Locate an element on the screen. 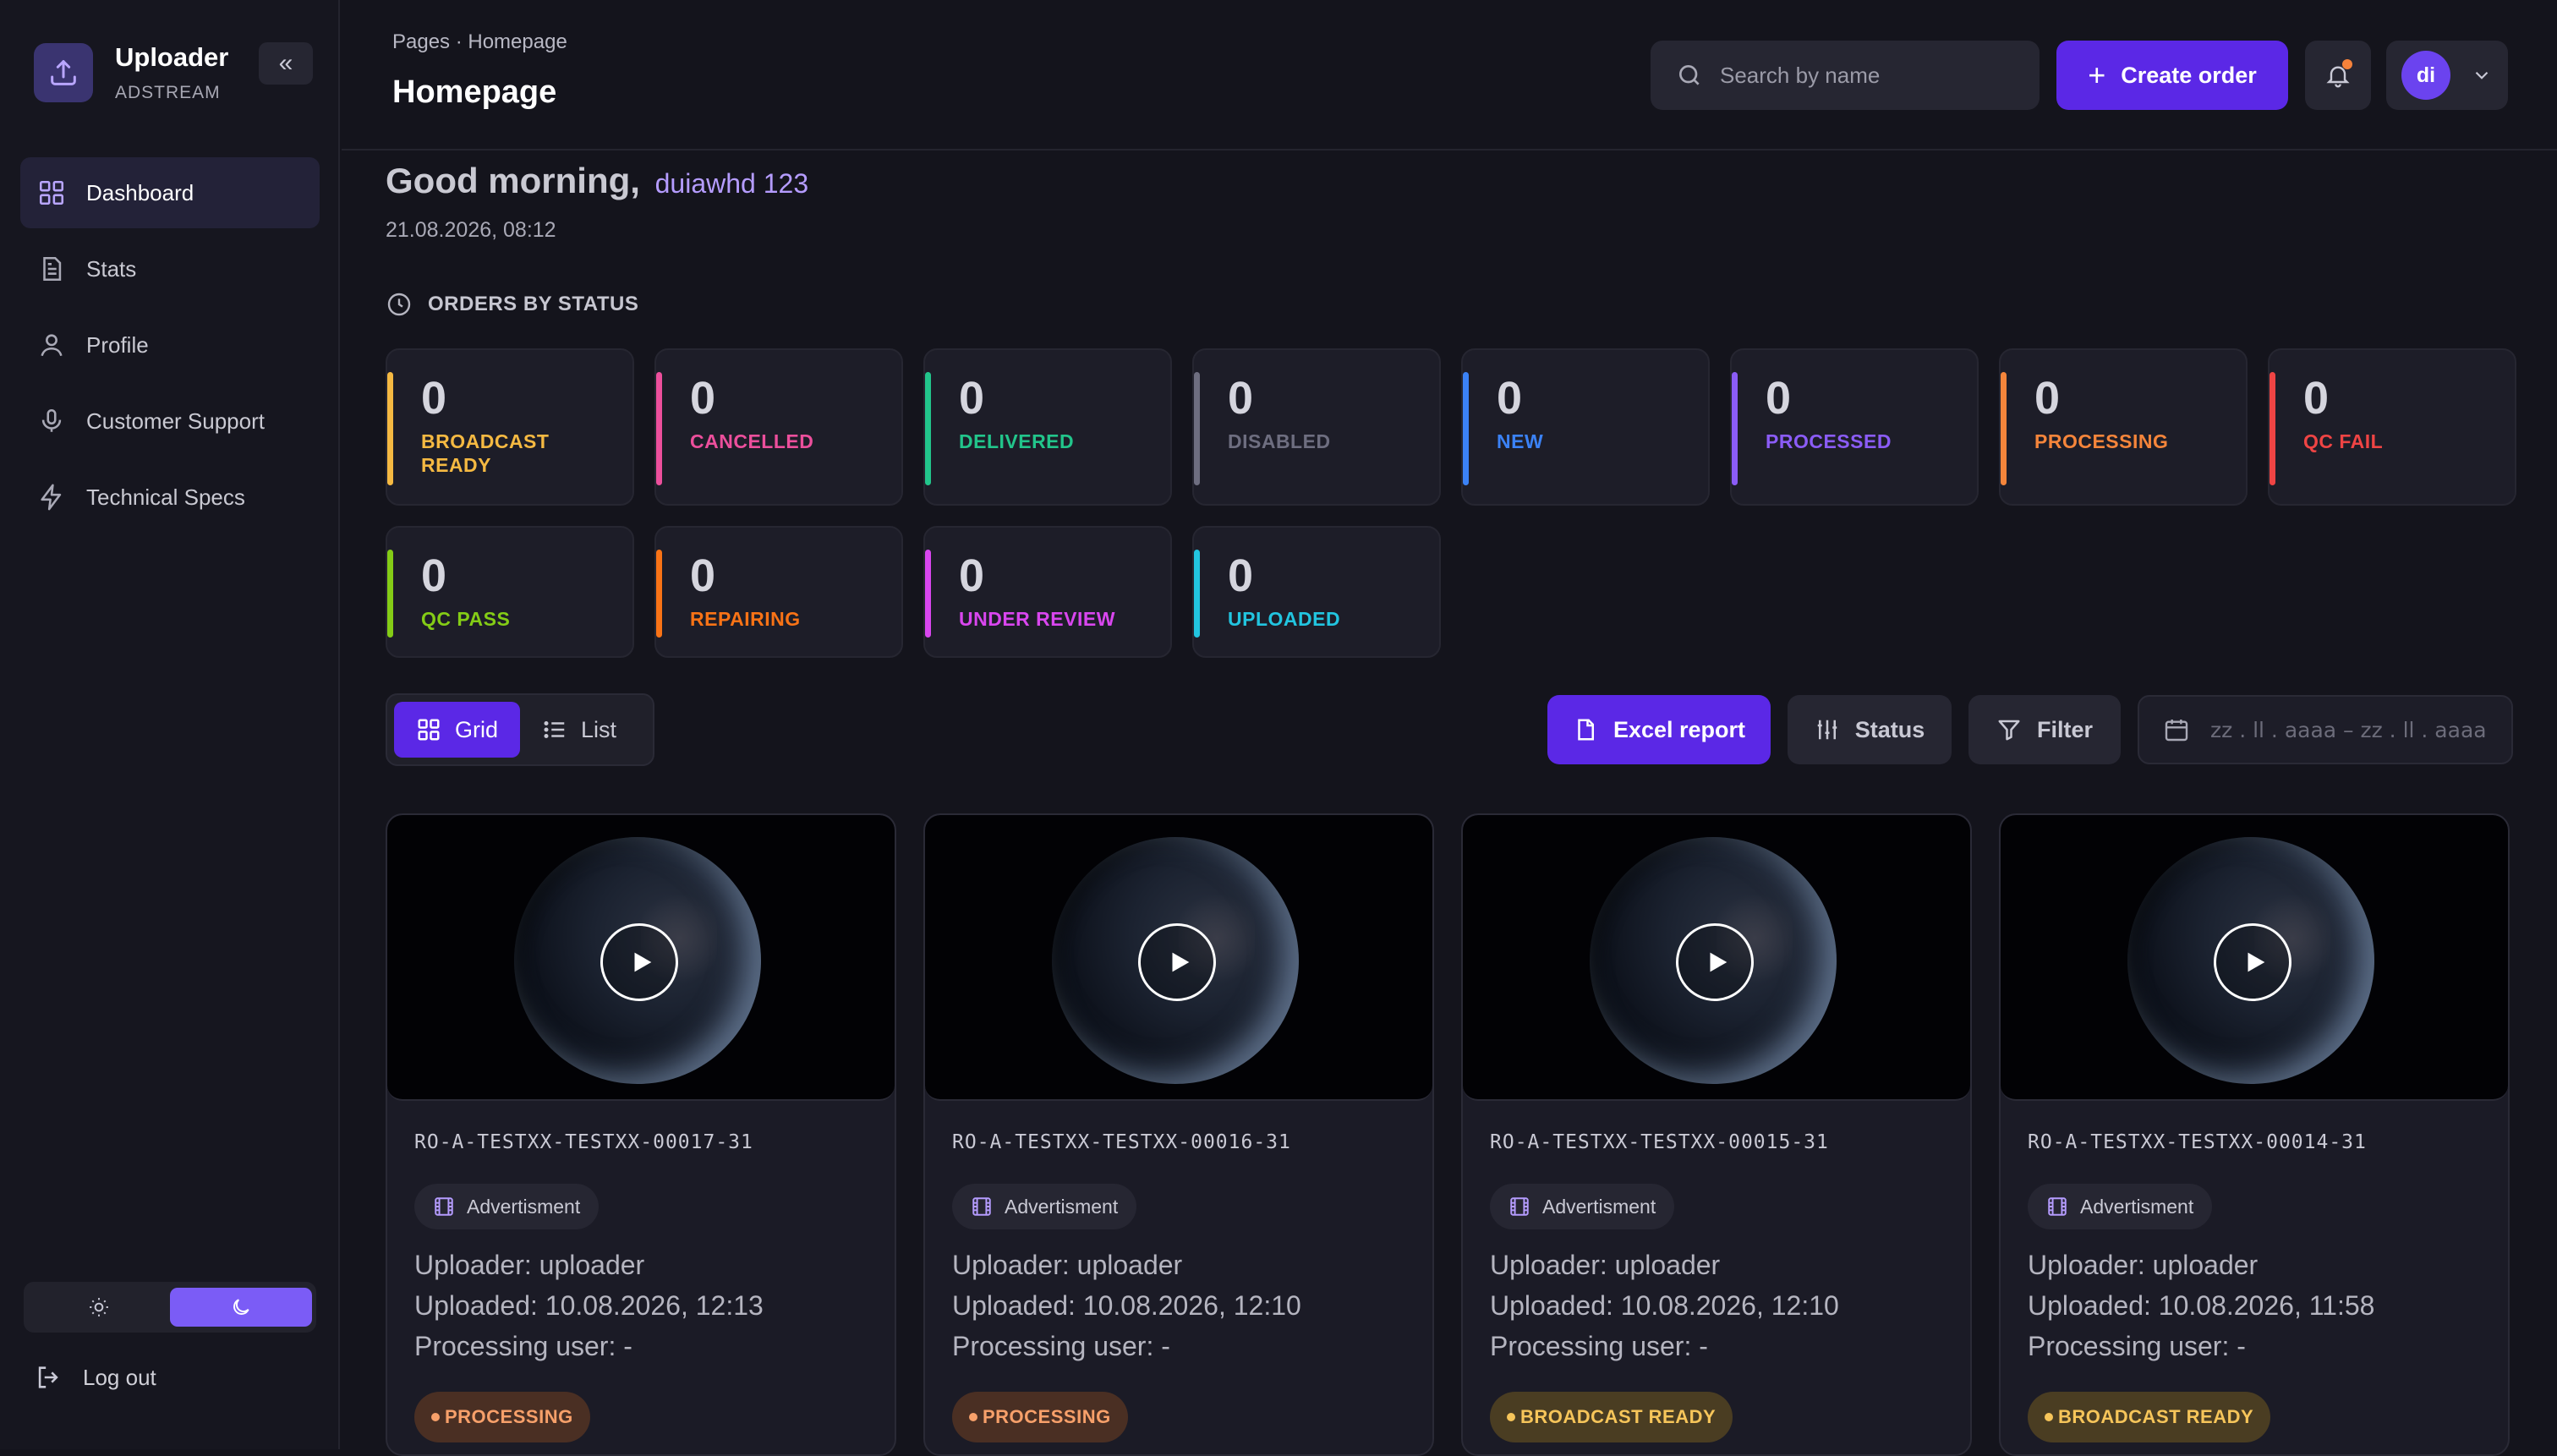  status-card: 0 BROADCAST READY is located at coordinates (510, 427).